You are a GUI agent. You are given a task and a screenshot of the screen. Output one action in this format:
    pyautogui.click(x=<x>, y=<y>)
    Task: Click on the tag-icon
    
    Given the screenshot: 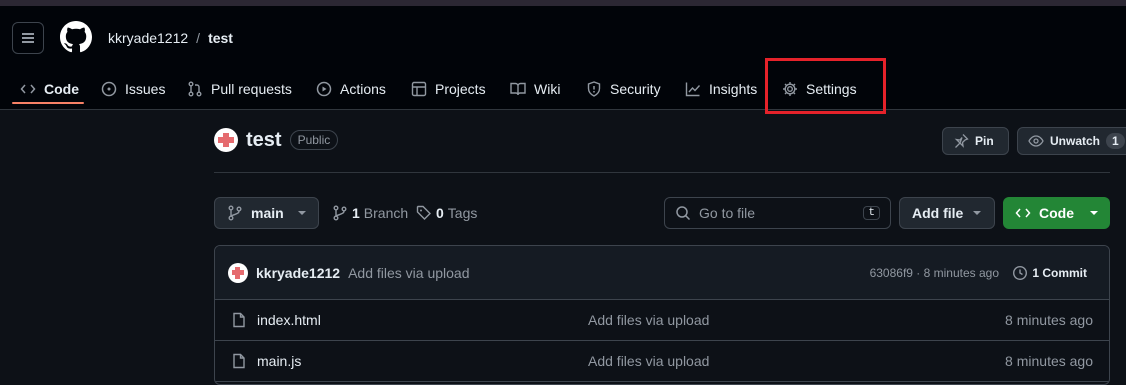 What is the action you would take?
    pyautogui.click(x=423, y=212)
    